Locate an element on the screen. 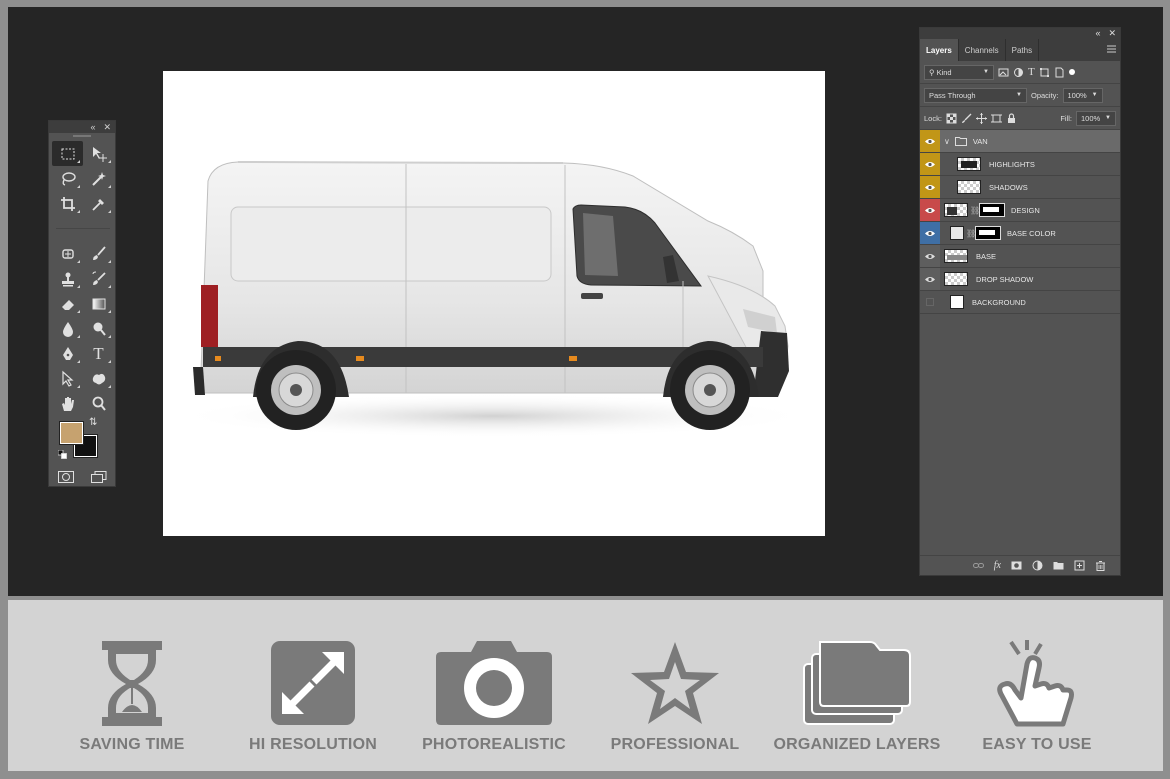 The height and width of the screenshot is (779, 1170). quick-mask-icon is located at coordinates (65, 477).